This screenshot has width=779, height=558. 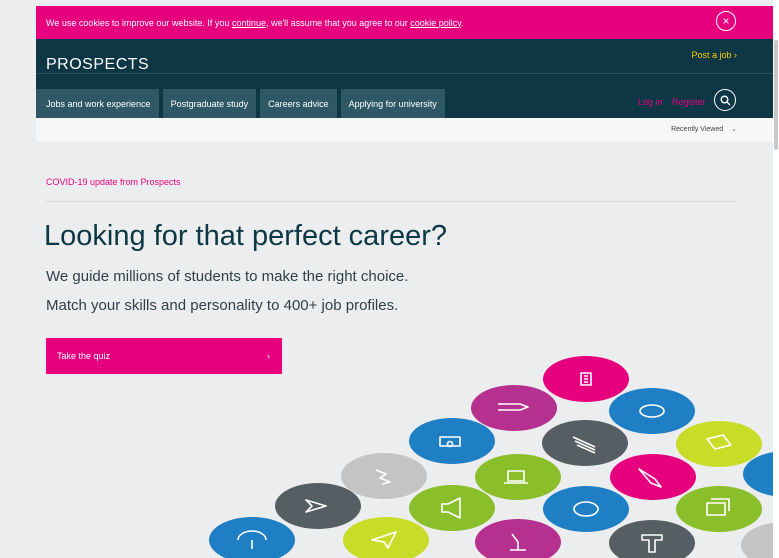 What do you see at coordinates (585, 443) in the screenshot?
I see `books-icon` at bounding box center [585, 443].